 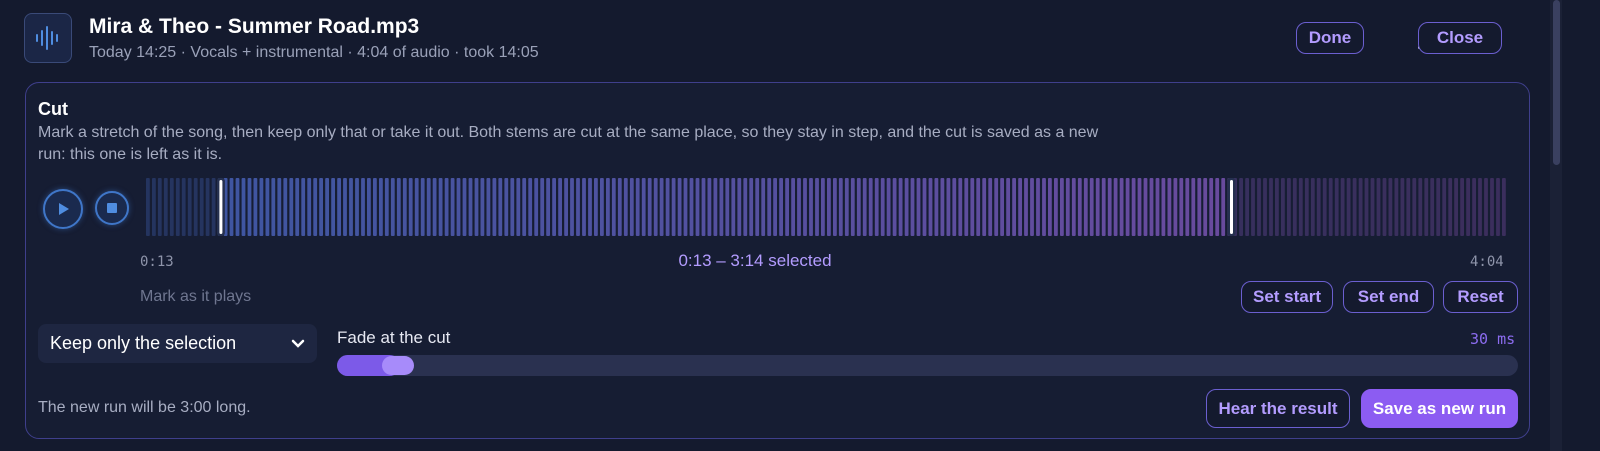 What do you see at coordinates (1278, 408) in the screenshot?
I see `hear-result-button: Hear the result` at bounding box center [1278, 408].